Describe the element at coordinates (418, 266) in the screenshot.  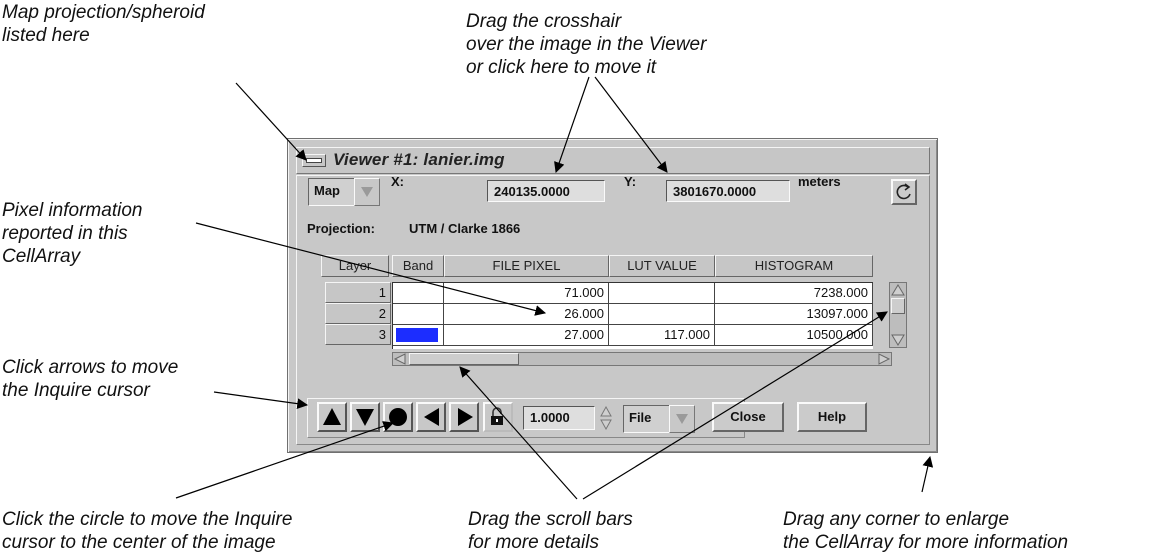
I see `column-header-band: Band` at that location.